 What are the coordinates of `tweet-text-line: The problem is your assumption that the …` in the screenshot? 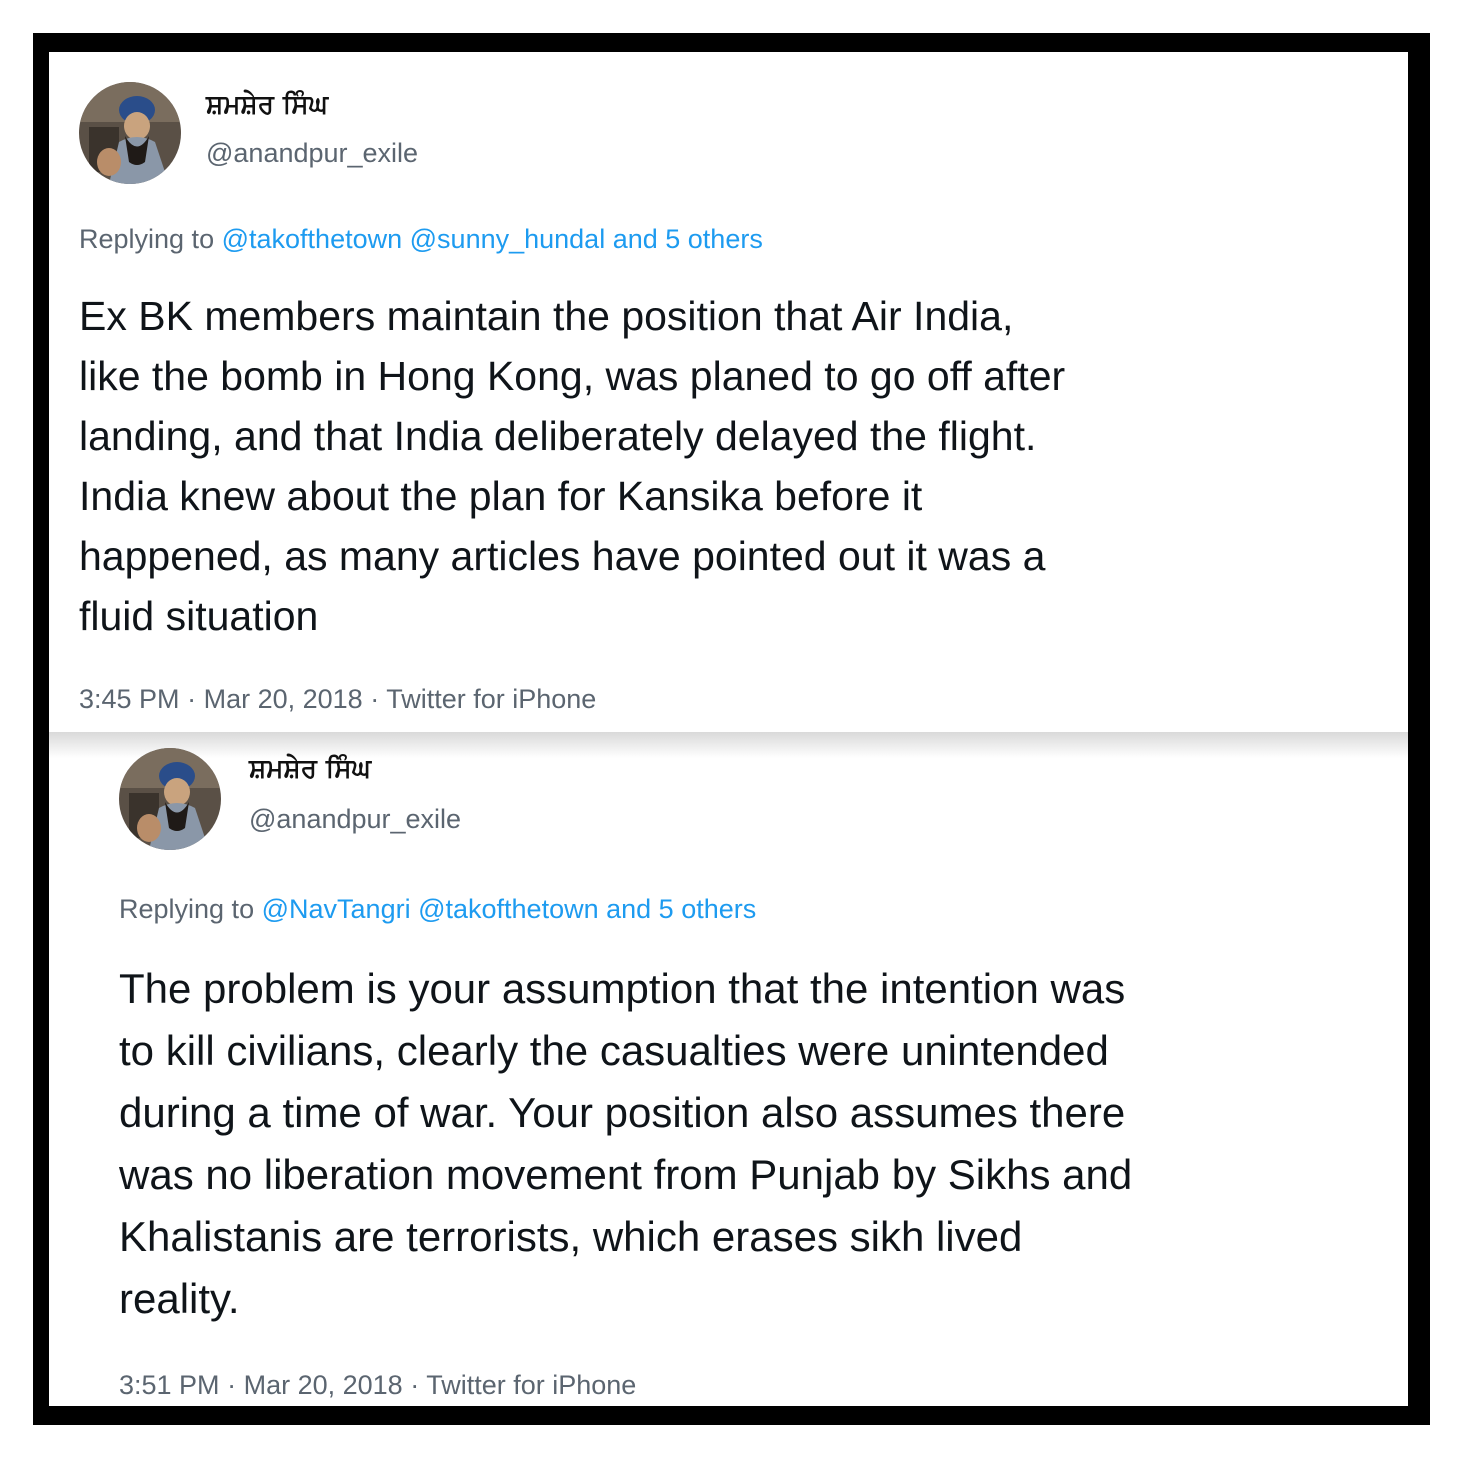 It's located at (622, 988).